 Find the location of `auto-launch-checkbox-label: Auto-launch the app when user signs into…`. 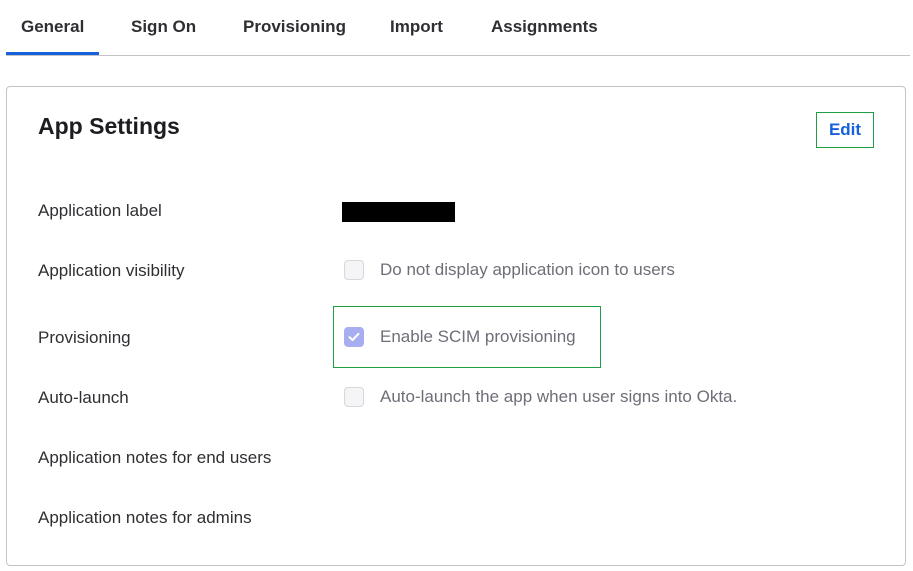

auto-launch-checkbox-label: Auto-launch the app when user signs into… is located at coordinates (559, 396).